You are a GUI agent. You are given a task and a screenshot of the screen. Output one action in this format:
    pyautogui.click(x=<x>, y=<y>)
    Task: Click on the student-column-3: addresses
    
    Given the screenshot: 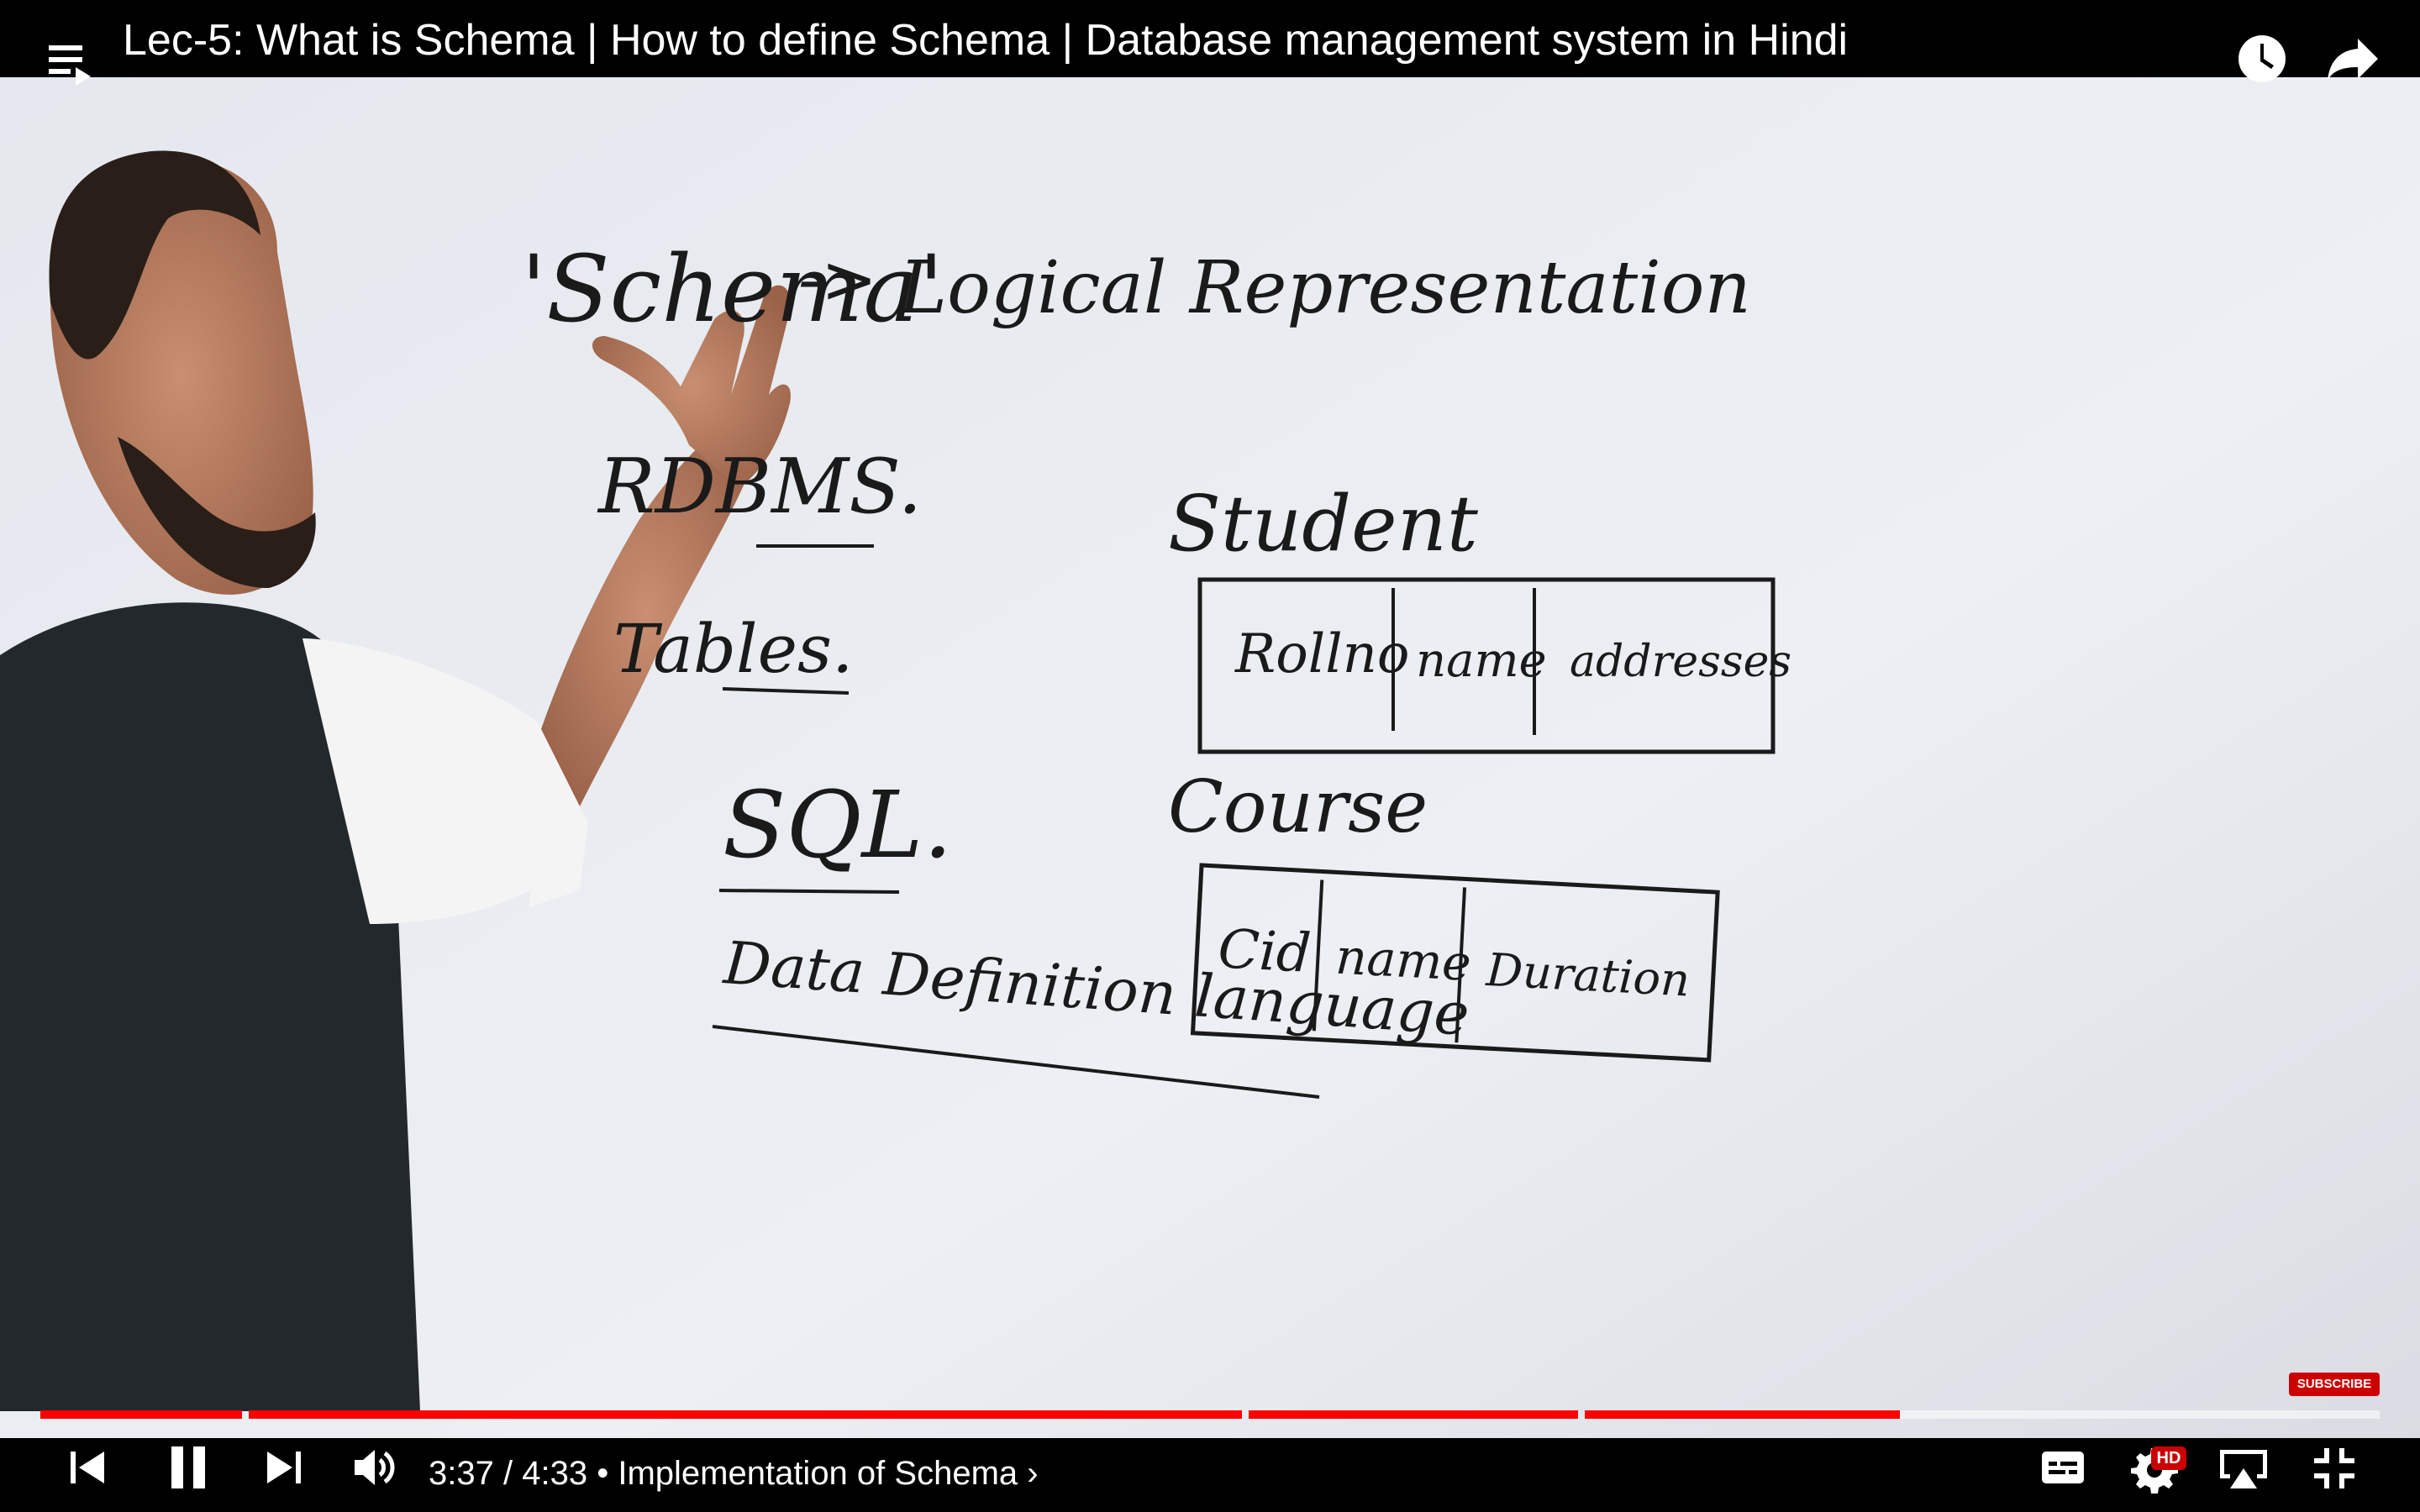 What is the action you would take?
    pyautogui.click(x=1680, y=662)
    